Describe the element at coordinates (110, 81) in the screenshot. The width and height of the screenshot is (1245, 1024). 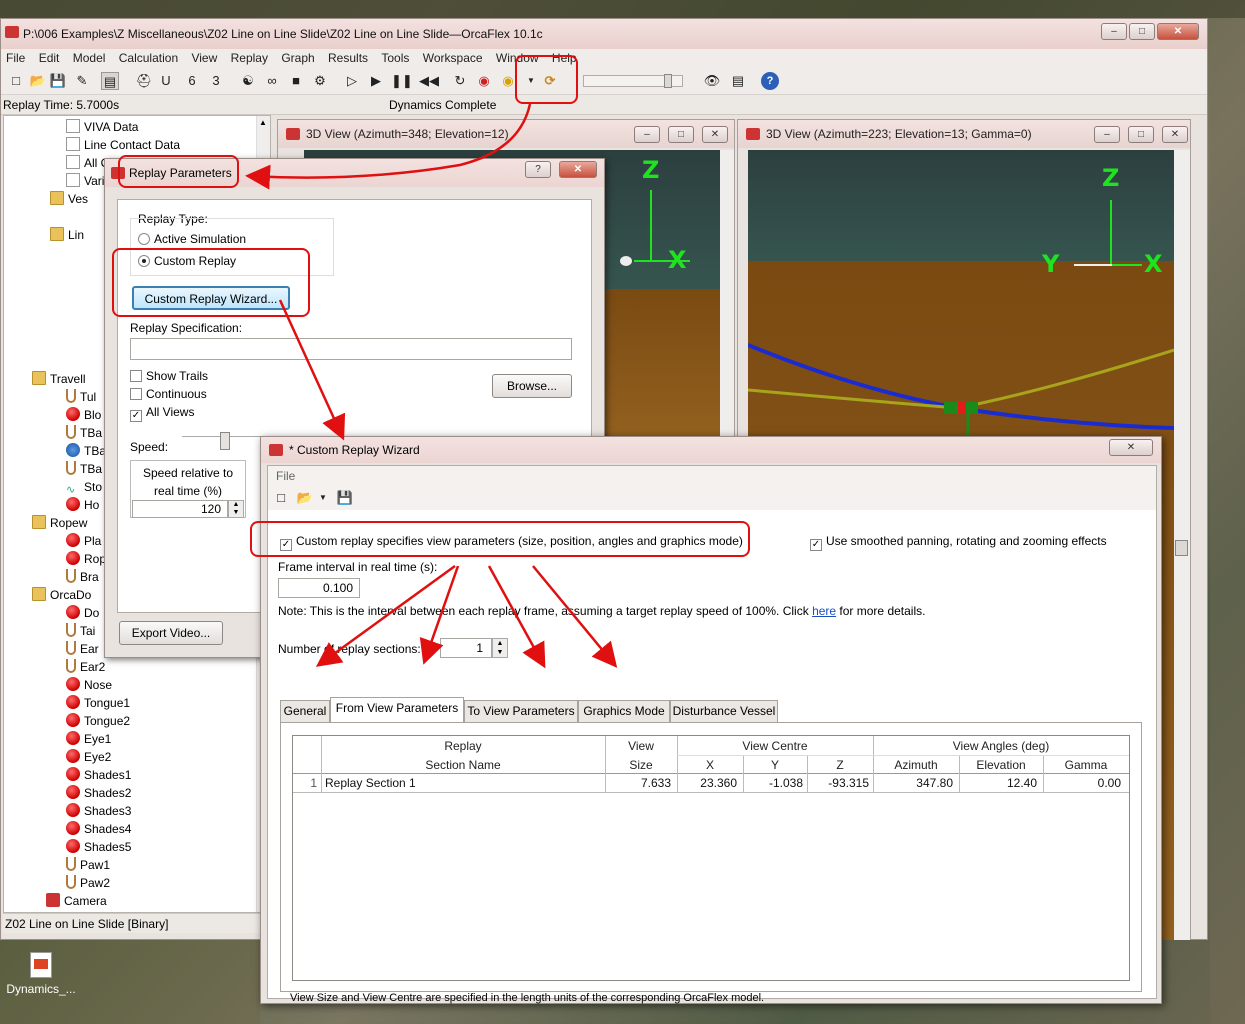
I see `model-browser-icon: ▤` at that location.